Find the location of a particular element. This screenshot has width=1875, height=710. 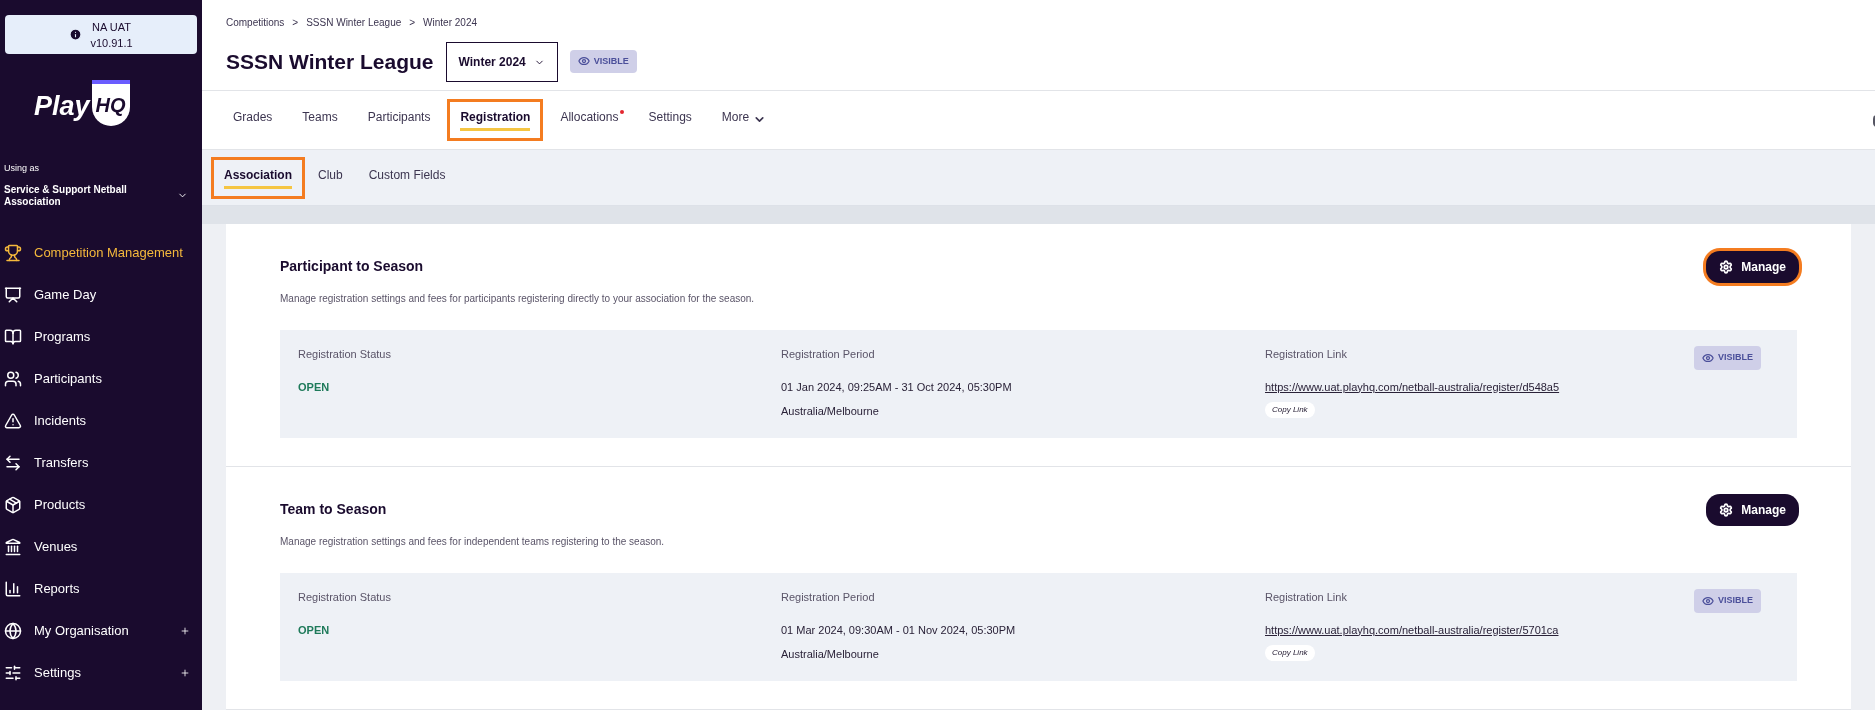

sub-tab: Club is located at coordinates (330, 177).